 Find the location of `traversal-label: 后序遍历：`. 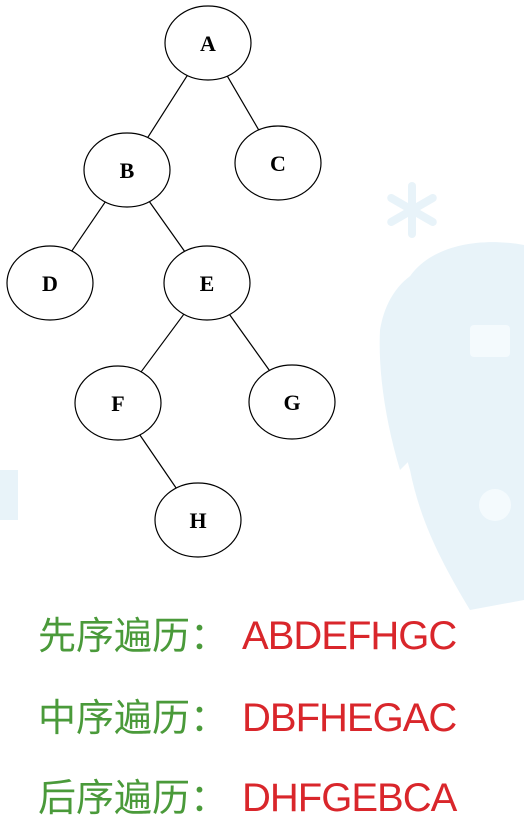

traversal-label: 后序遍历： is located at coordinates (133, 798).